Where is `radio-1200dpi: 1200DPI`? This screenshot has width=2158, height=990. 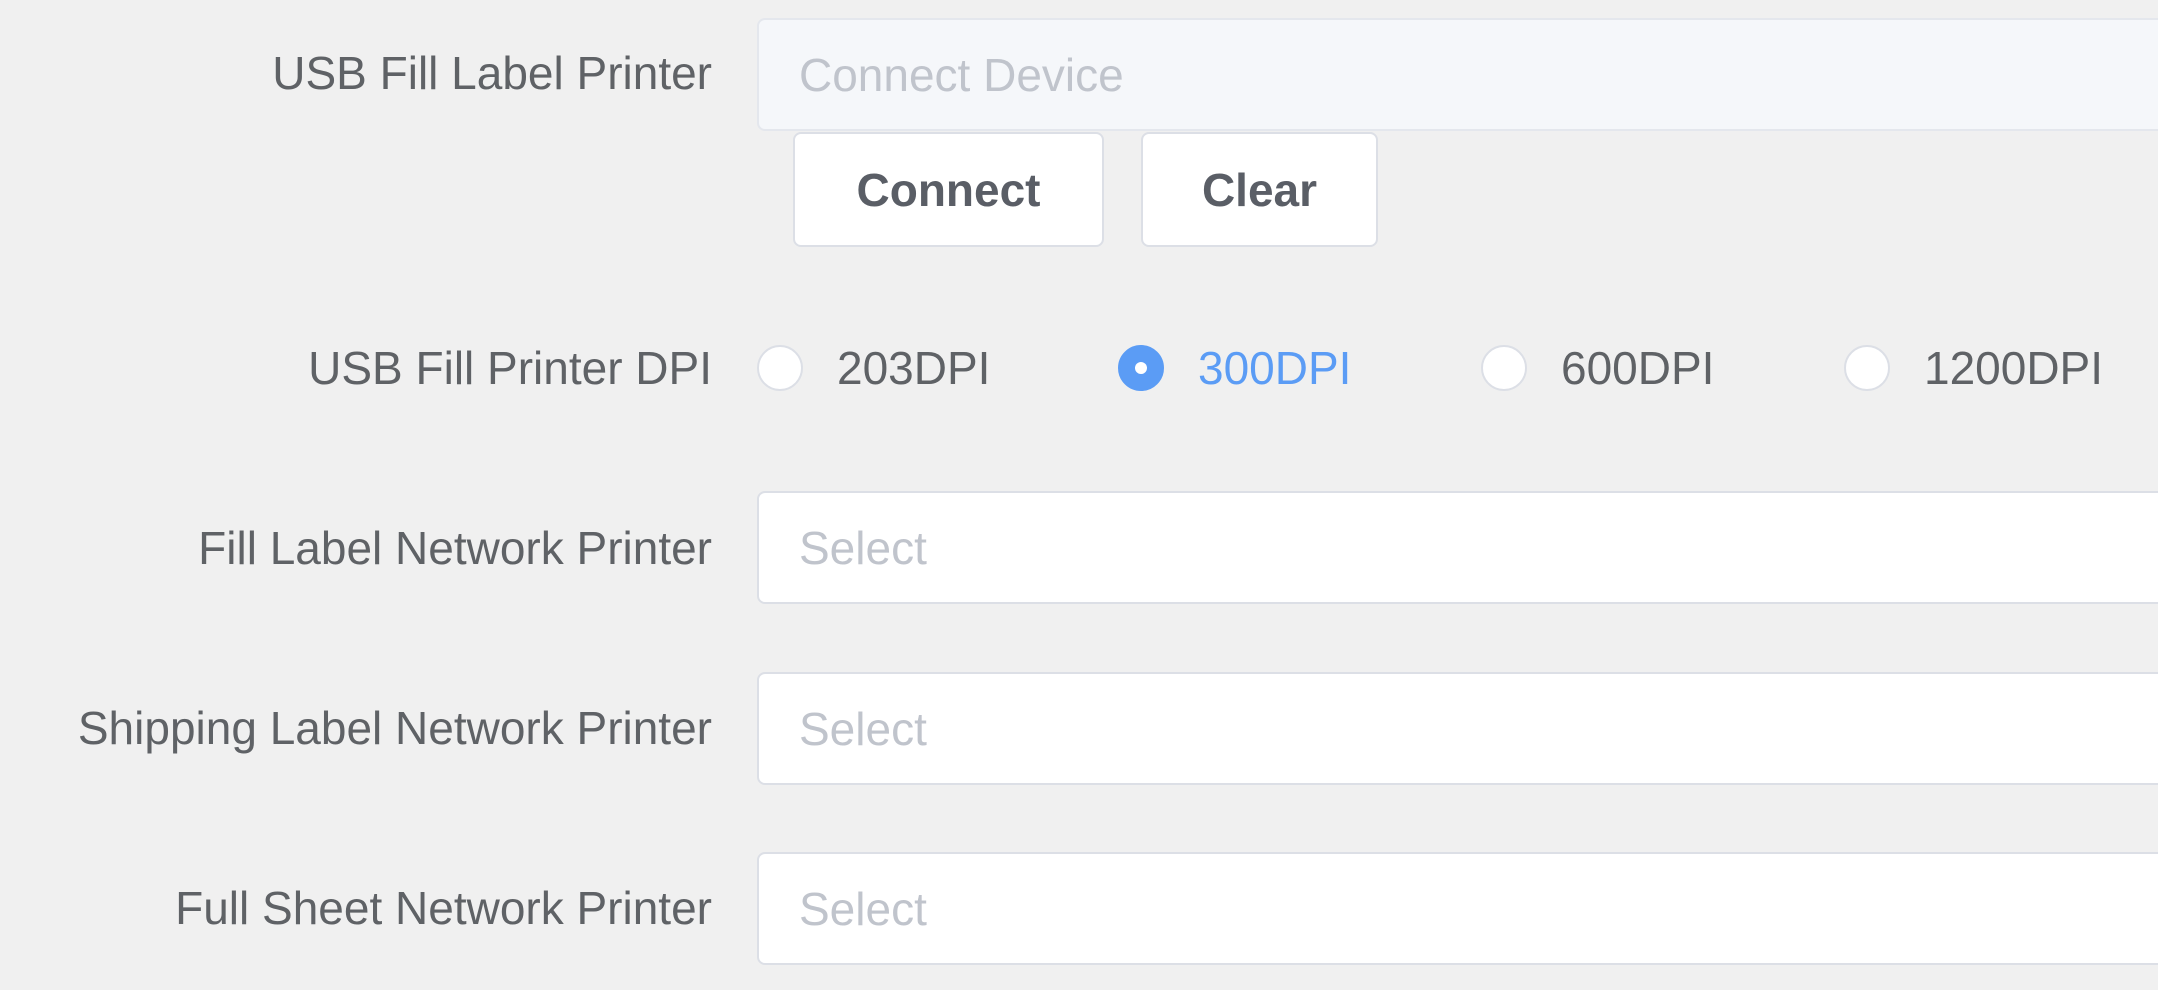 radio-1200dpi: 1200DPI is located at coordinates (1973, 368).